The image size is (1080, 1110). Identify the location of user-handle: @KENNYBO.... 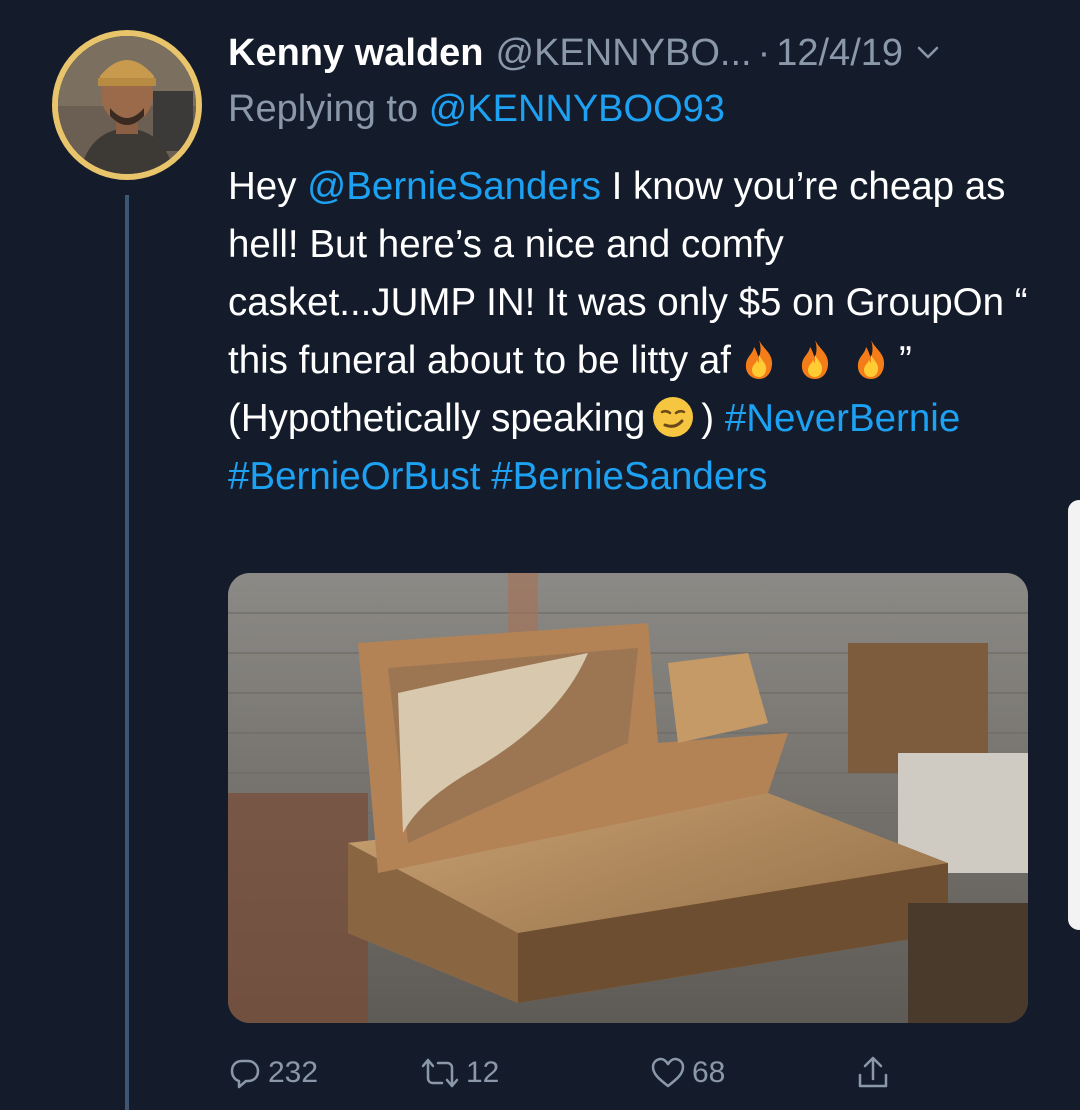
(624, 53).